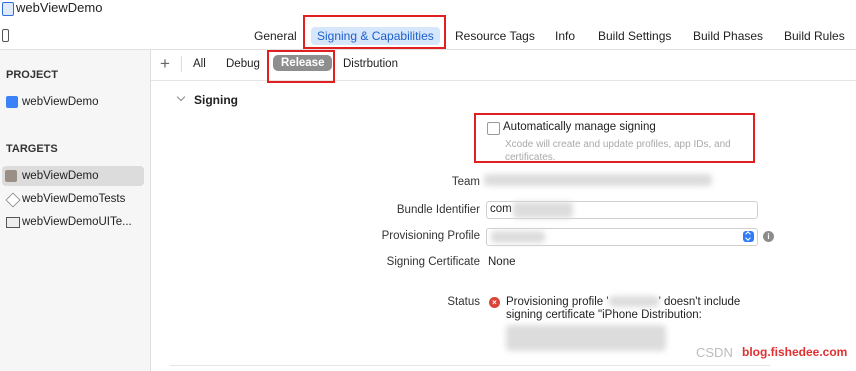  What do you see at coordinates (181, 97) in the screenshot?
I see `chevron-down-icon` at bounding box center [181, 97].